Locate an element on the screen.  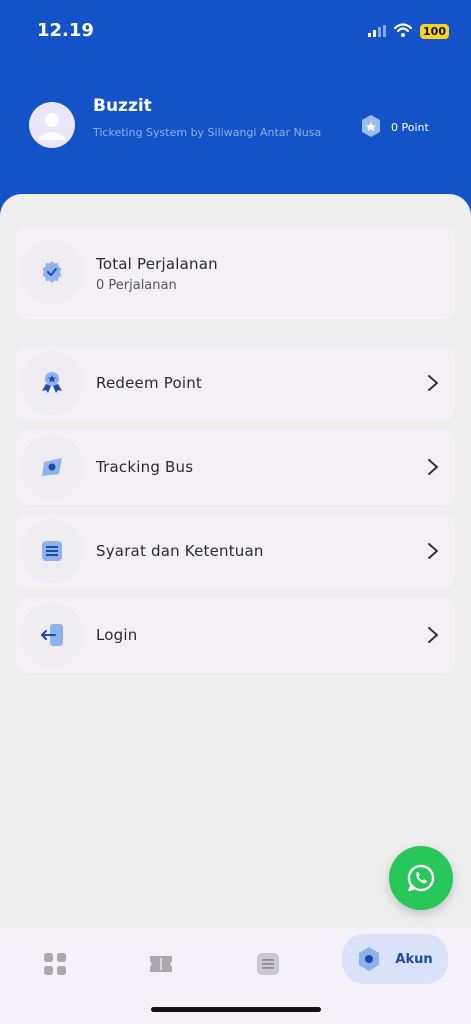
points-display: 0 Point is located at coordinates (394, 127).